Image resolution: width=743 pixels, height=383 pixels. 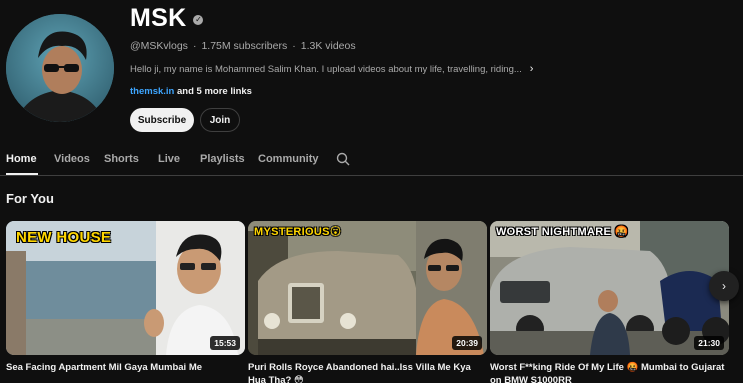 What do you see at coordinates (158, 18) in the screenshot?
I see `channel-name: MSK` at bounding box center [158, 18].